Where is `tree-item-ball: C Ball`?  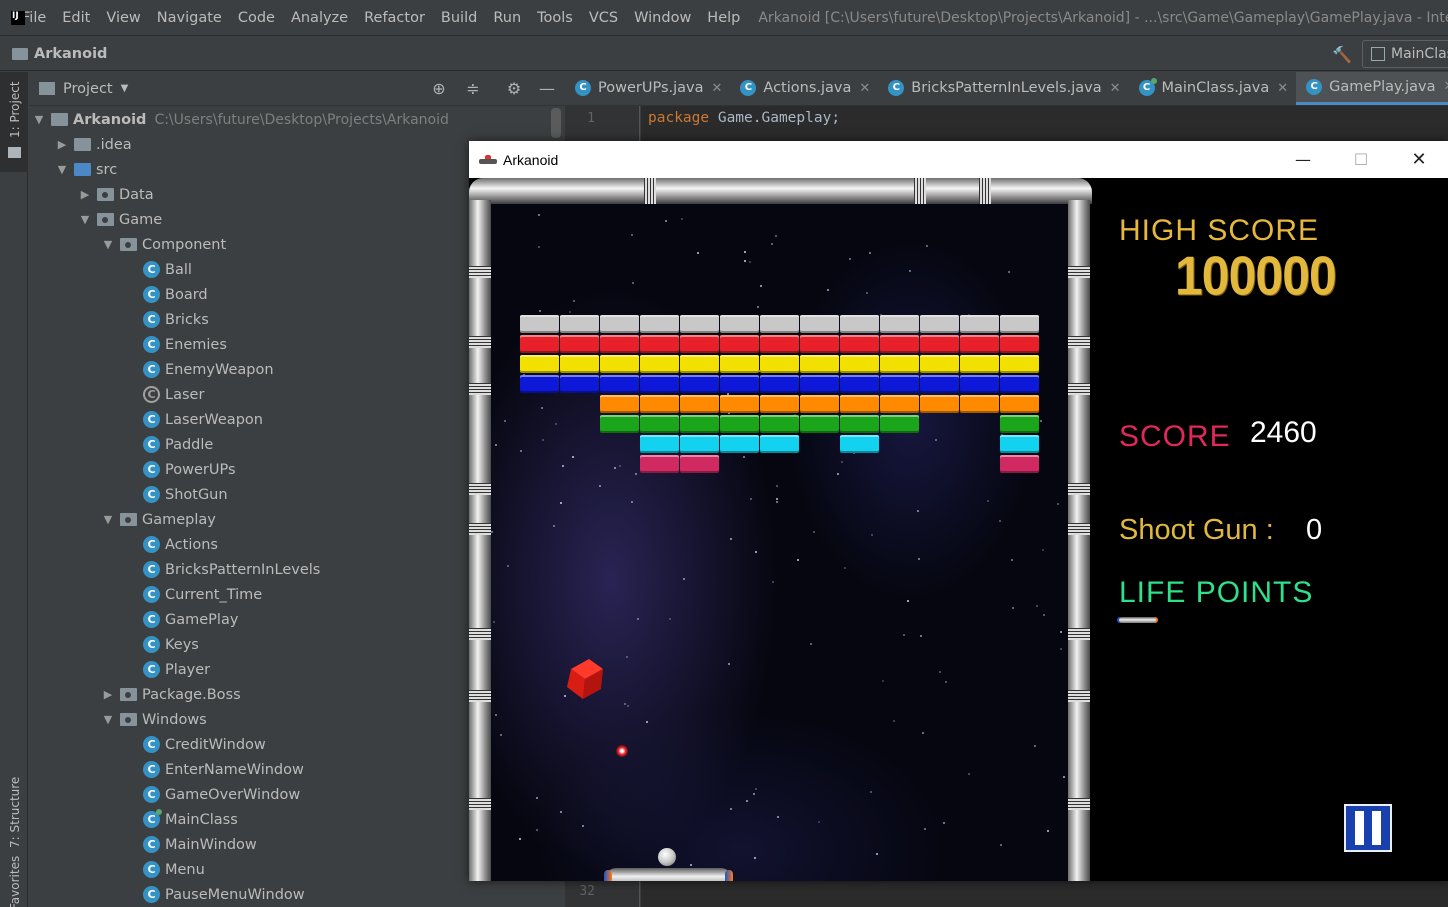 tree-item-ball: C Ball is located at coordinates (157, 269).